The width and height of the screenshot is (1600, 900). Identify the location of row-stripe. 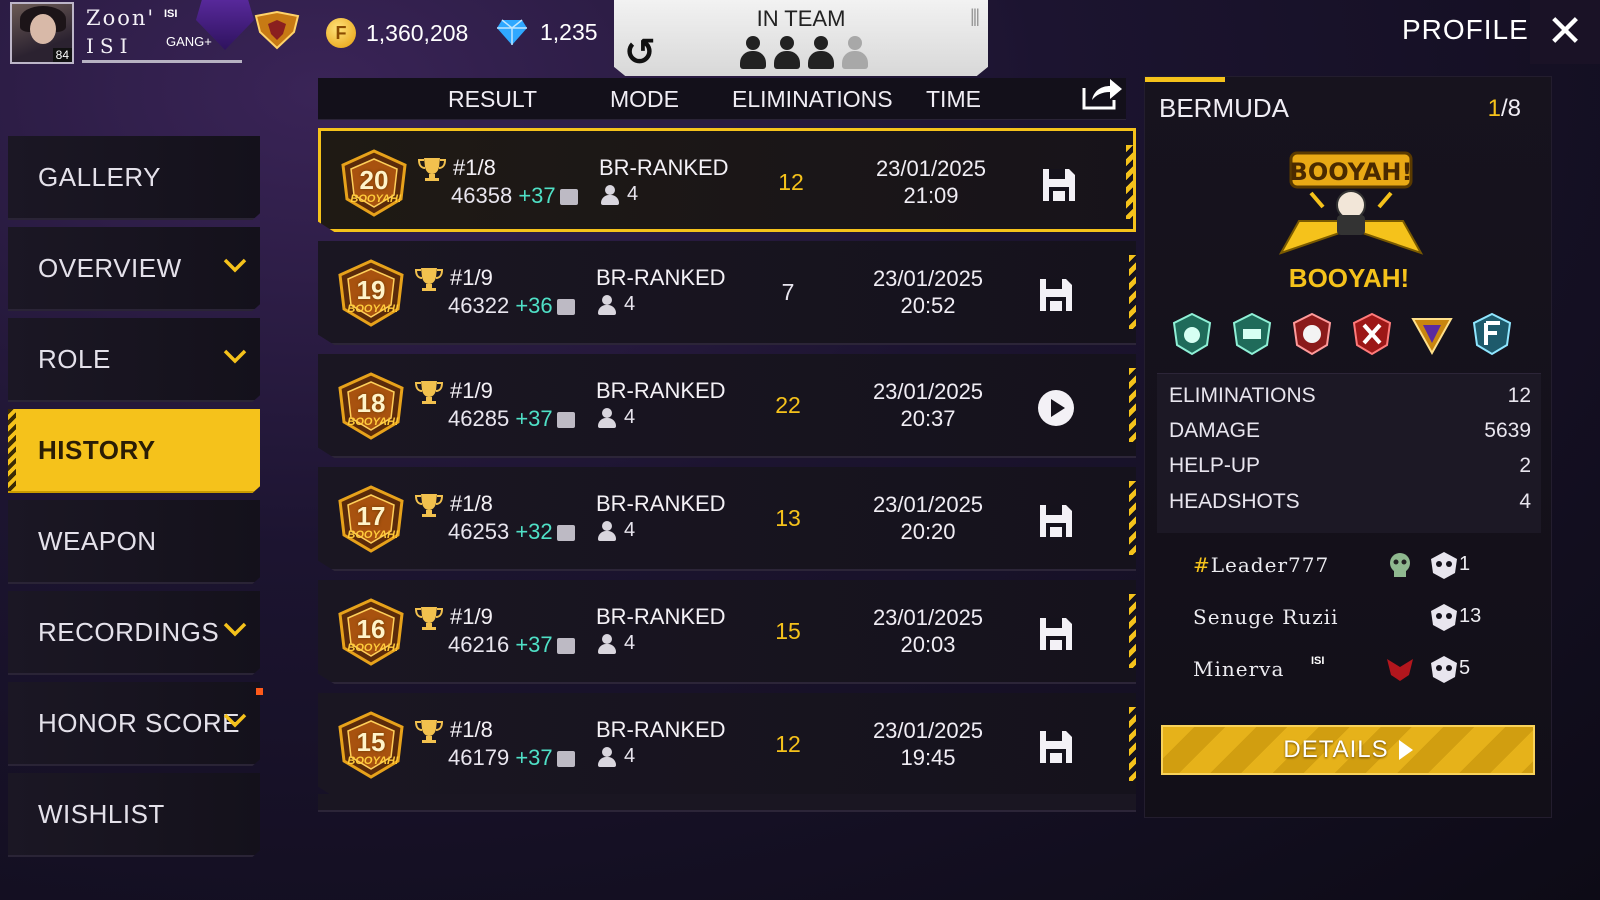
(1132, 744).